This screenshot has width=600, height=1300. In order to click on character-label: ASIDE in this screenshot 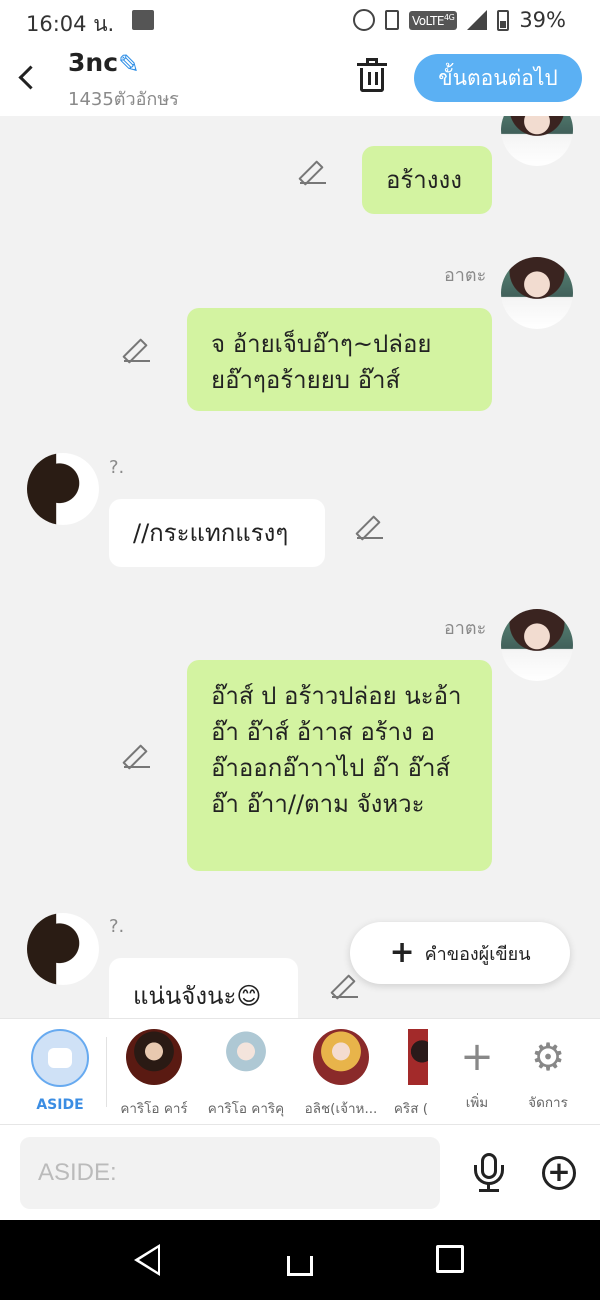, I will do `click(60, 1105)`.